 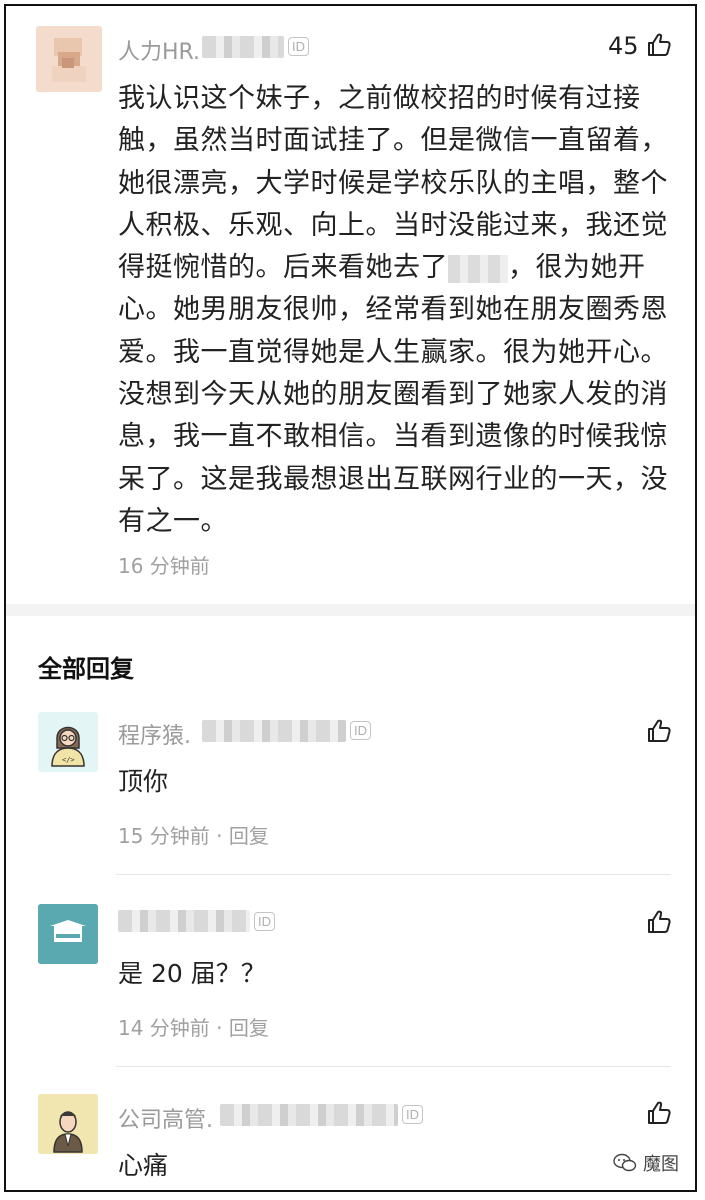 I want to click on reply-username: 公司高管., so click(x=165, y=1118).